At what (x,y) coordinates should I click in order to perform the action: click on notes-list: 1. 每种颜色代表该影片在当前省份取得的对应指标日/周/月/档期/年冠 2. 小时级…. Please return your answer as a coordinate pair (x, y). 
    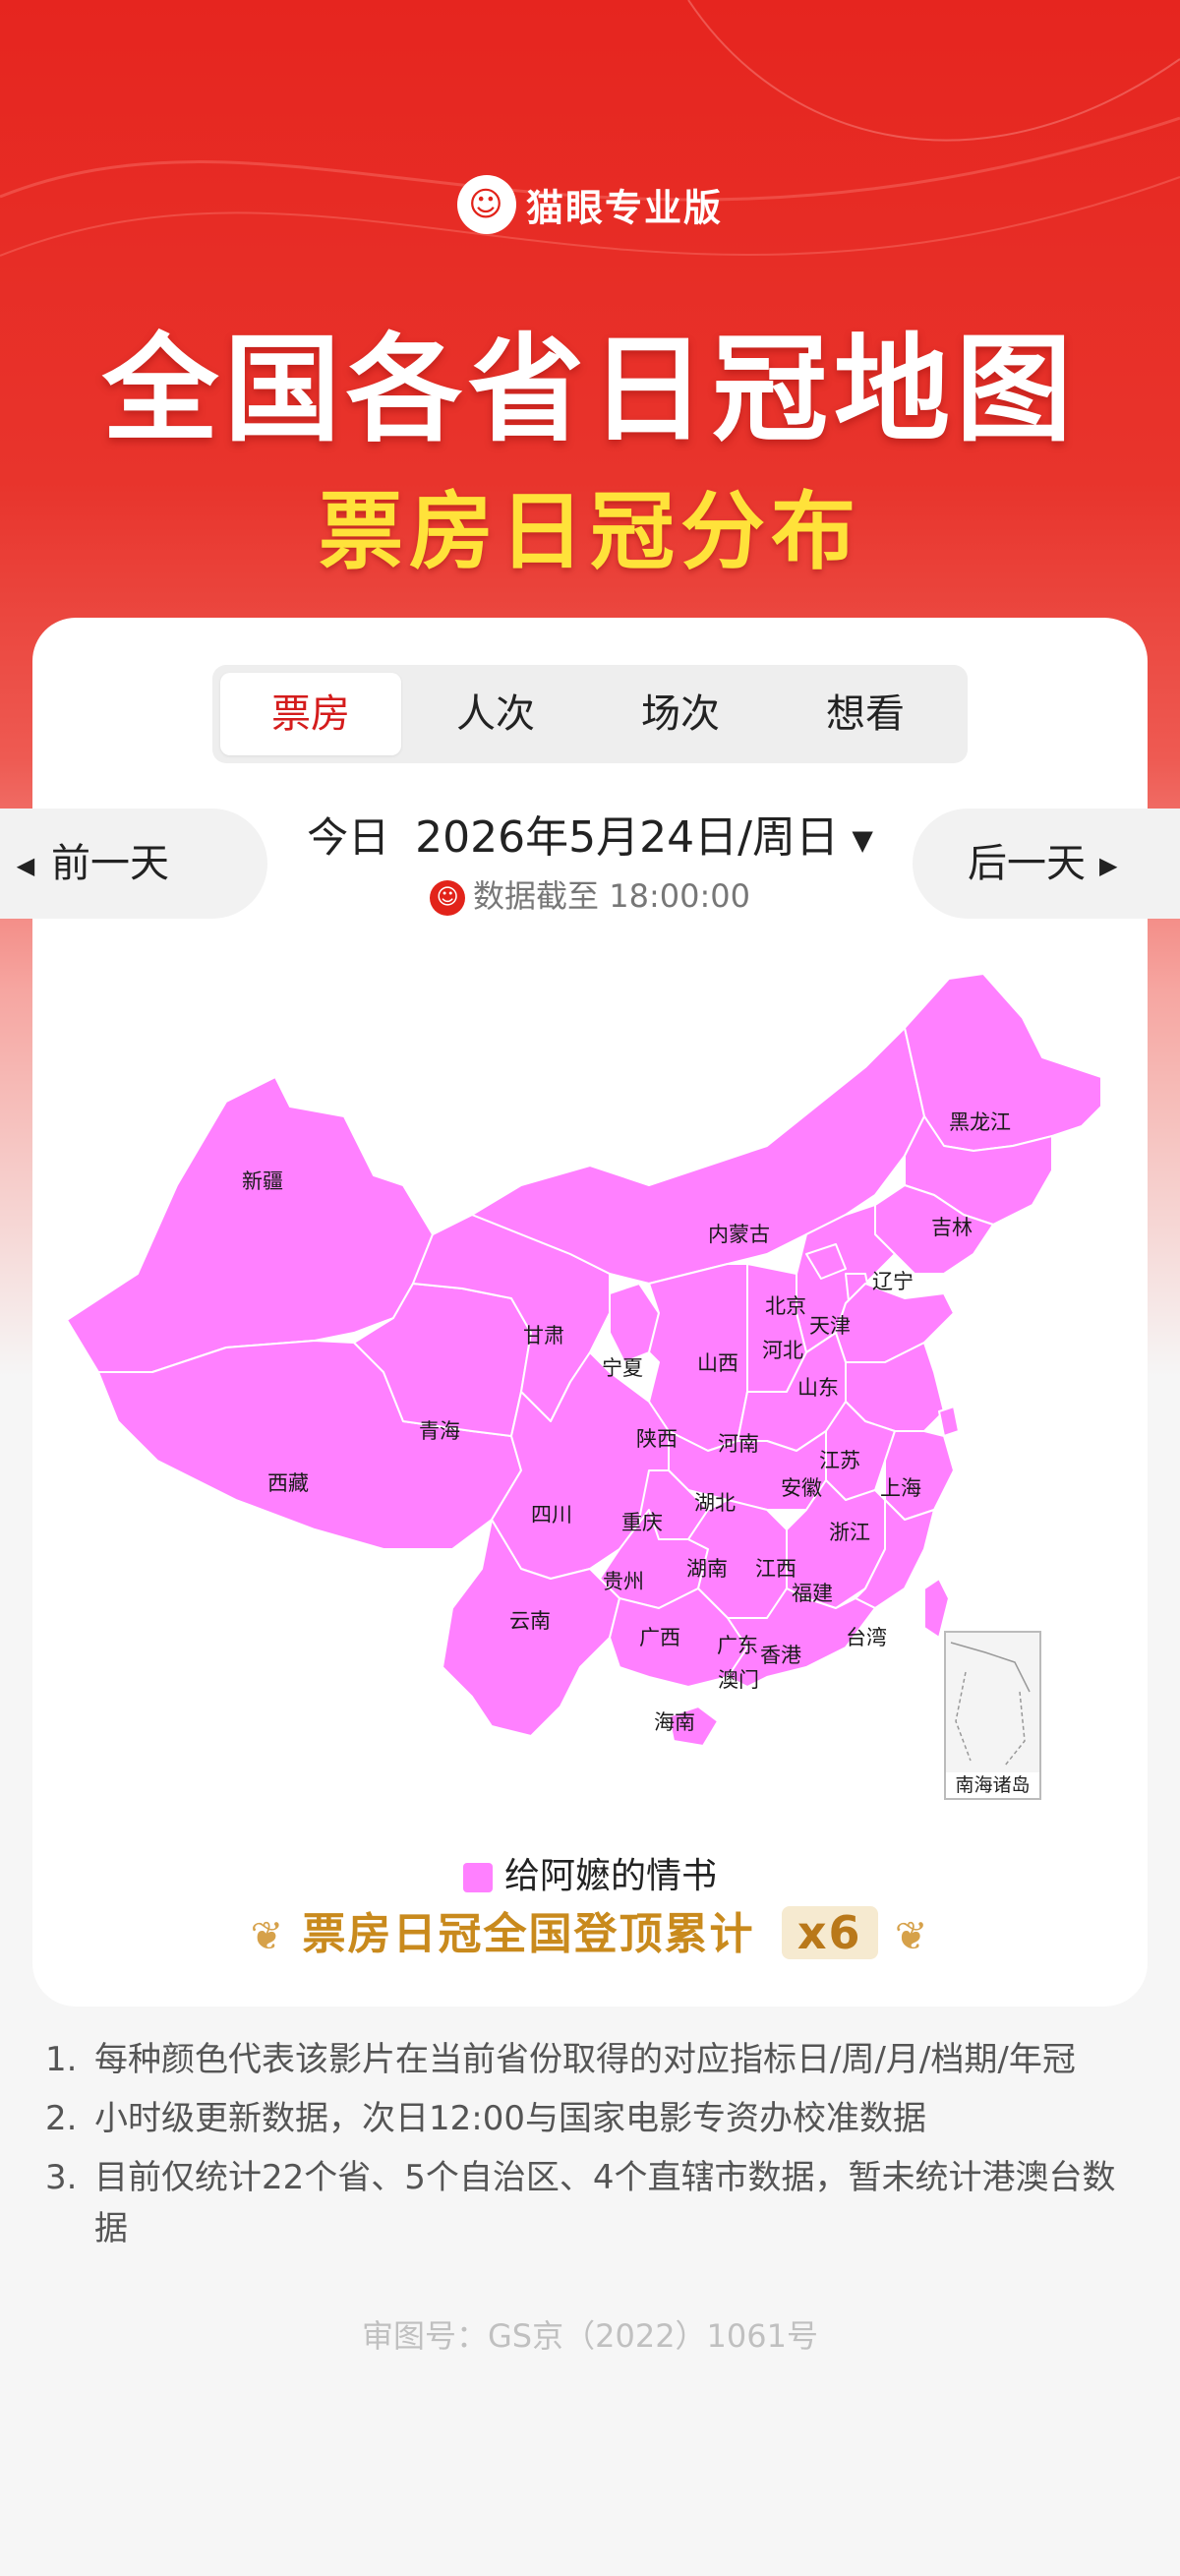
    Looking at the image, I should click on (591, 2148).